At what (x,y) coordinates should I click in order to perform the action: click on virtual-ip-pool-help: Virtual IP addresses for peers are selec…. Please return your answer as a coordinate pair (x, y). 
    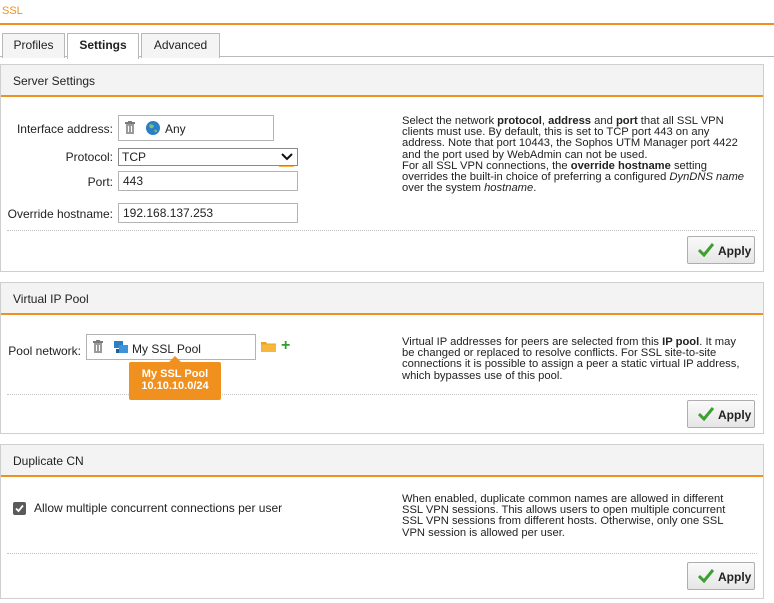
    Looking at the image, I should click on (571, 359).